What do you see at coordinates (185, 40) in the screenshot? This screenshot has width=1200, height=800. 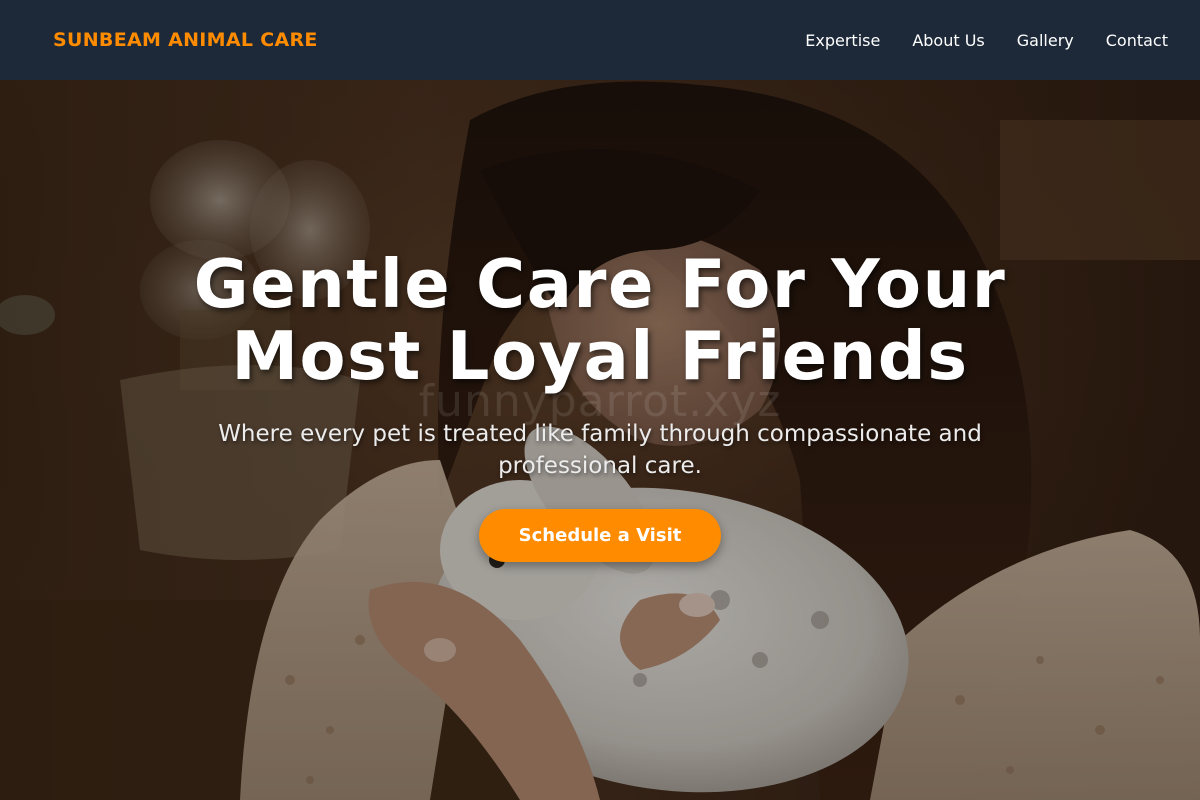 I see `brand-logo-text: SUNBEAM ANIMAL CARE` at bounding box center [185, 40].